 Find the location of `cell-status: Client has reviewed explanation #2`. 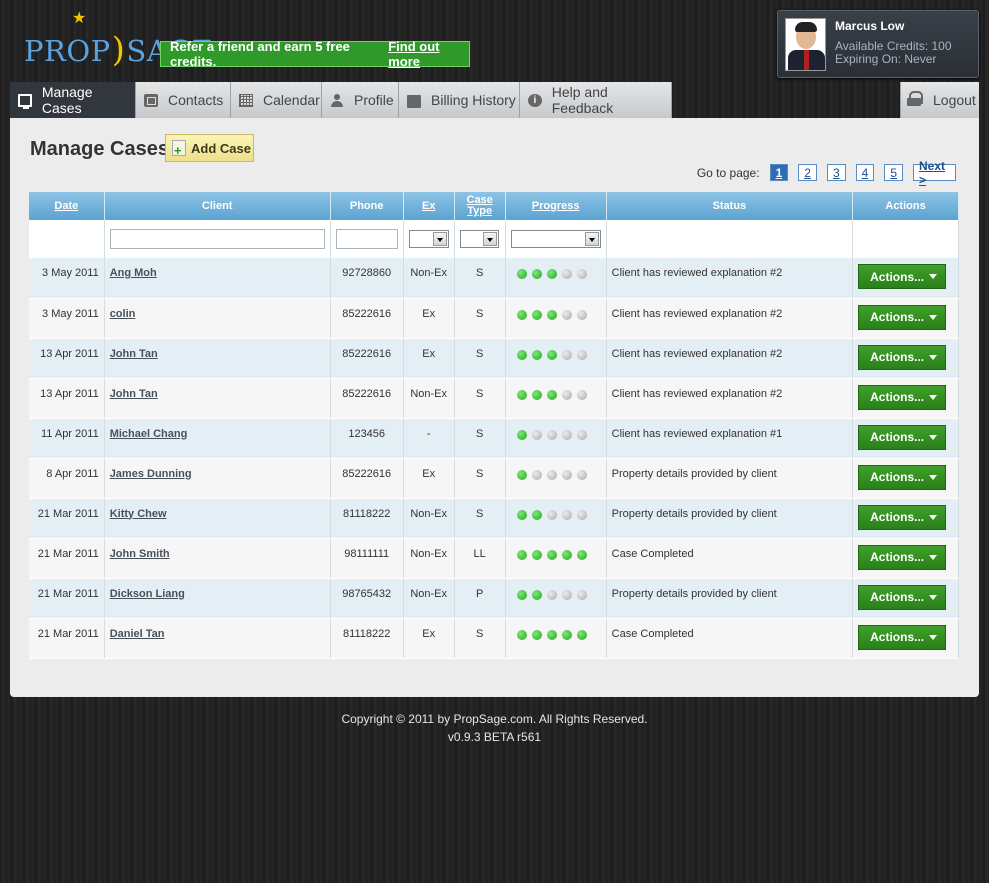

cell-status: Client has reviewed explanation #2 is located at coordinates (730, 398).